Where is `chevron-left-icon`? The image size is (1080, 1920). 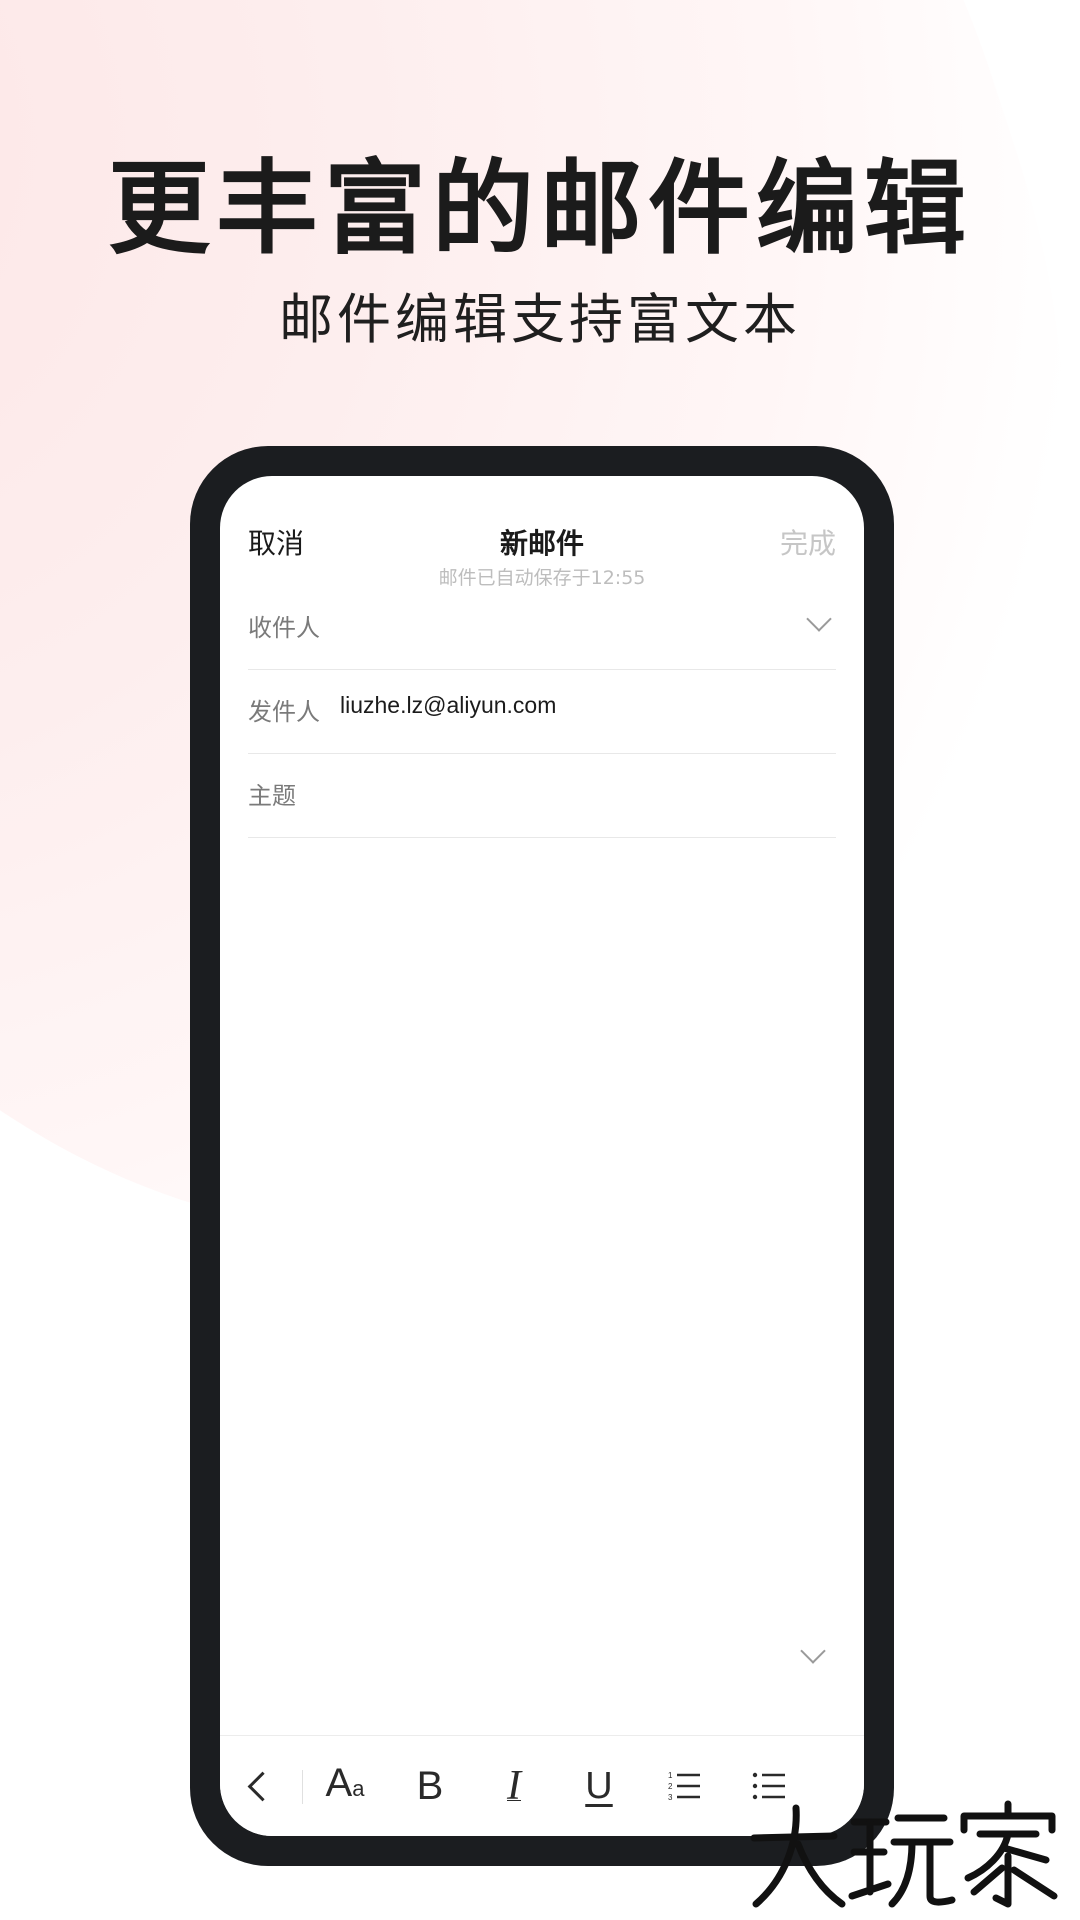
chevron-left-icon is located at coordinates (262, 1786).